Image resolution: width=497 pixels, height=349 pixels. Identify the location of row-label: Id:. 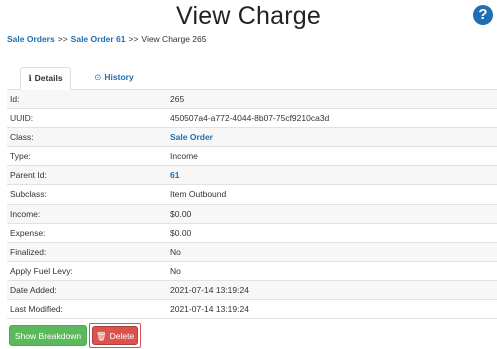
(15, 99).